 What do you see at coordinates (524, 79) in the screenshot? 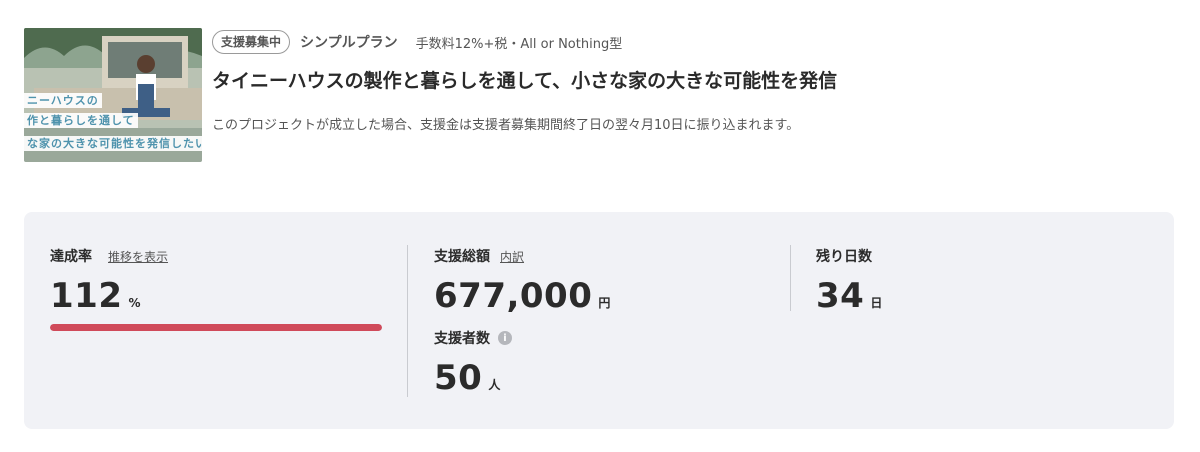
I see `project-title: タイニーハウスの製作と暮らしを通して、小さな家の大きな可能性を発信` at bounding box center [524, 79].